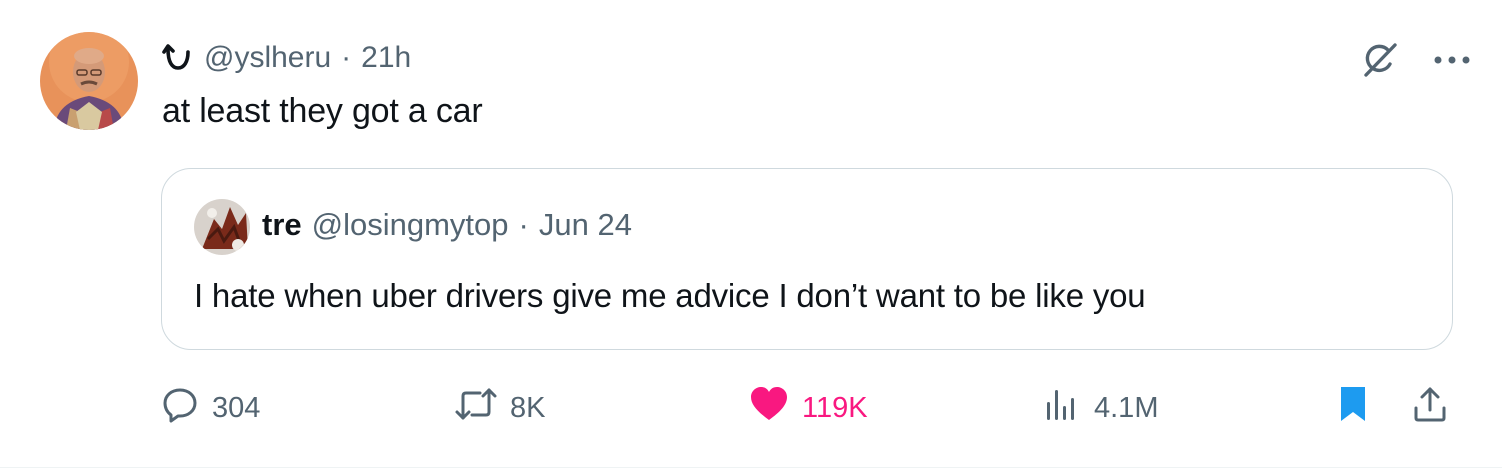 The height and width of the screenshot is (468, 1502). I want to click on tweet-header: @yslheru · 21h, so click(286, 58).